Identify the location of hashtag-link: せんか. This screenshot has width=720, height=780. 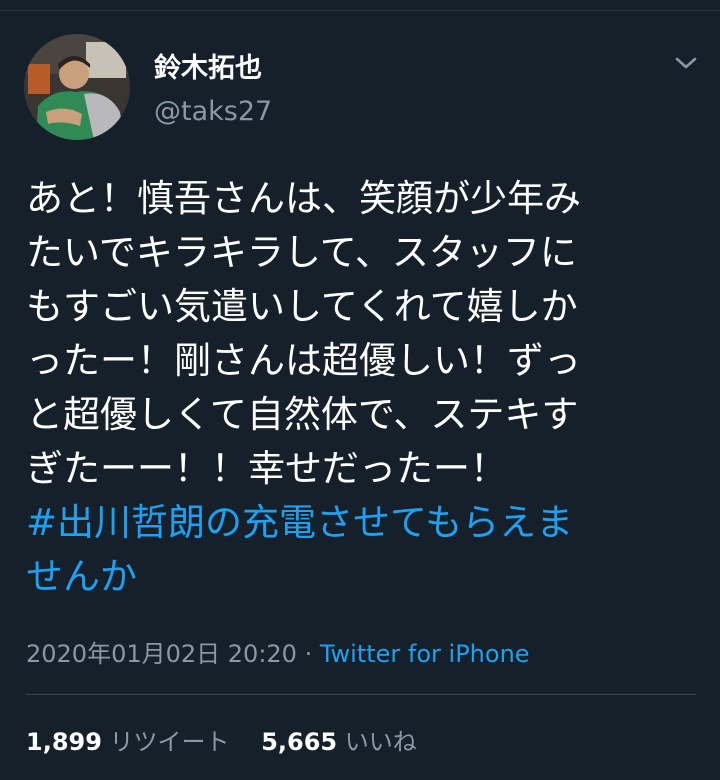
(361, 577).